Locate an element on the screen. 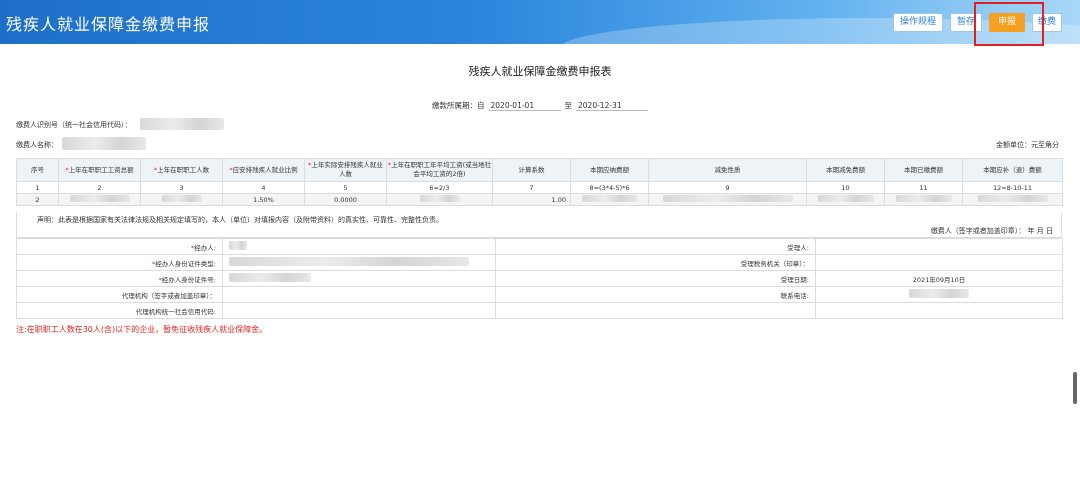  due-value is located at coordinates (609, 198).